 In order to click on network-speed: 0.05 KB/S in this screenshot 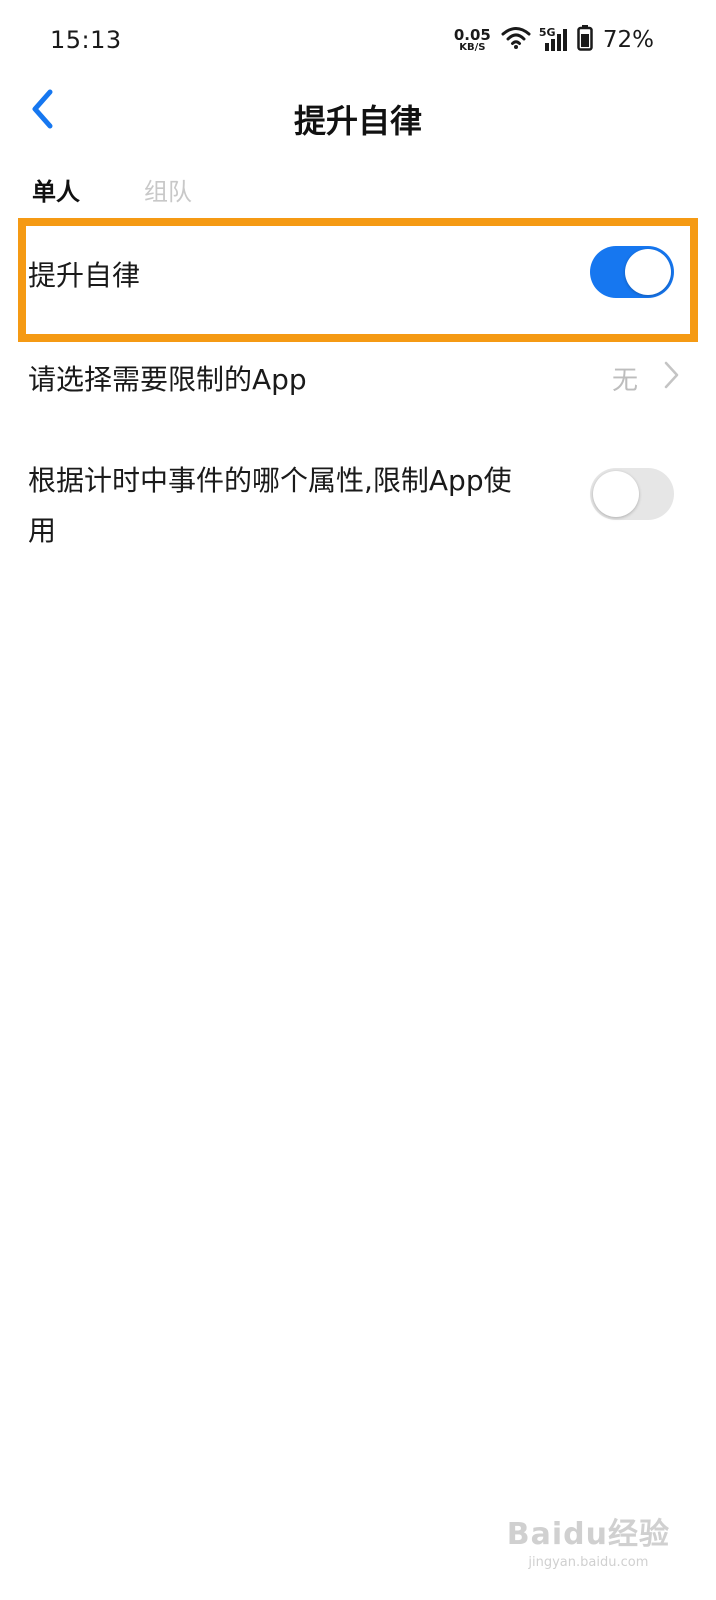, I will do `click(472, 39)`.